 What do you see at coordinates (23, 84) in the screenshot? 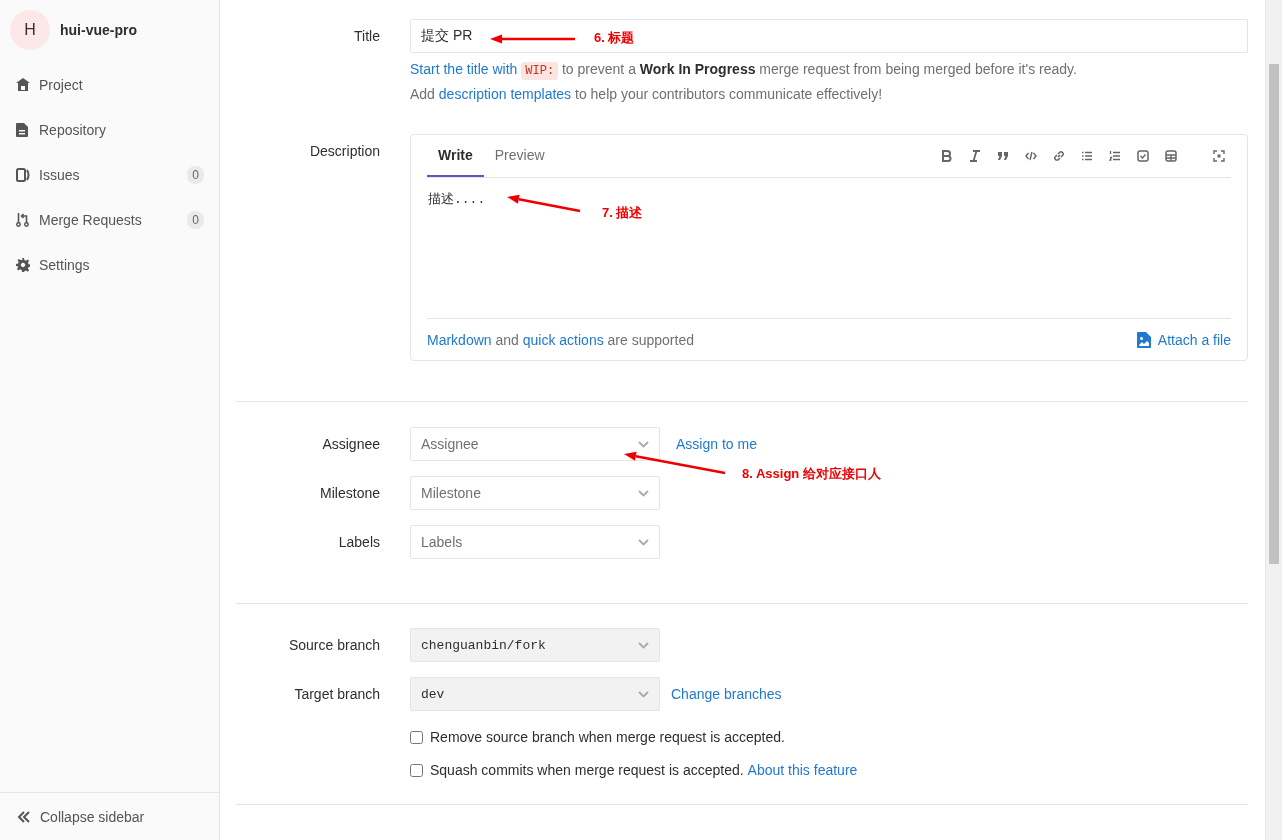
I see `home-icon` at bounding box center [23, 84].